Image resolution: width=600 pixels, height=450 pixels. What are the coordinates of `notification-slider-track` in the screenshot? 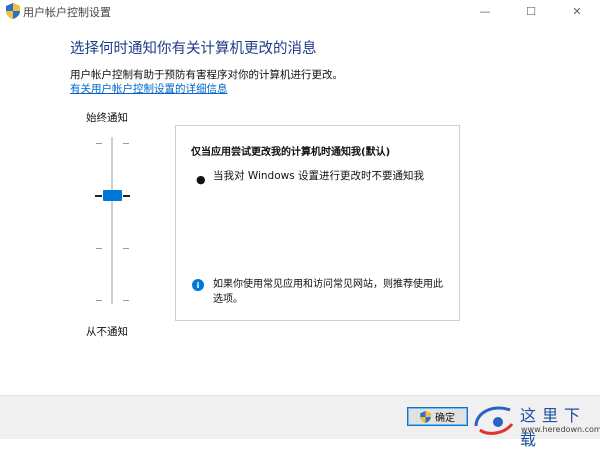 It's located at (112, 220).